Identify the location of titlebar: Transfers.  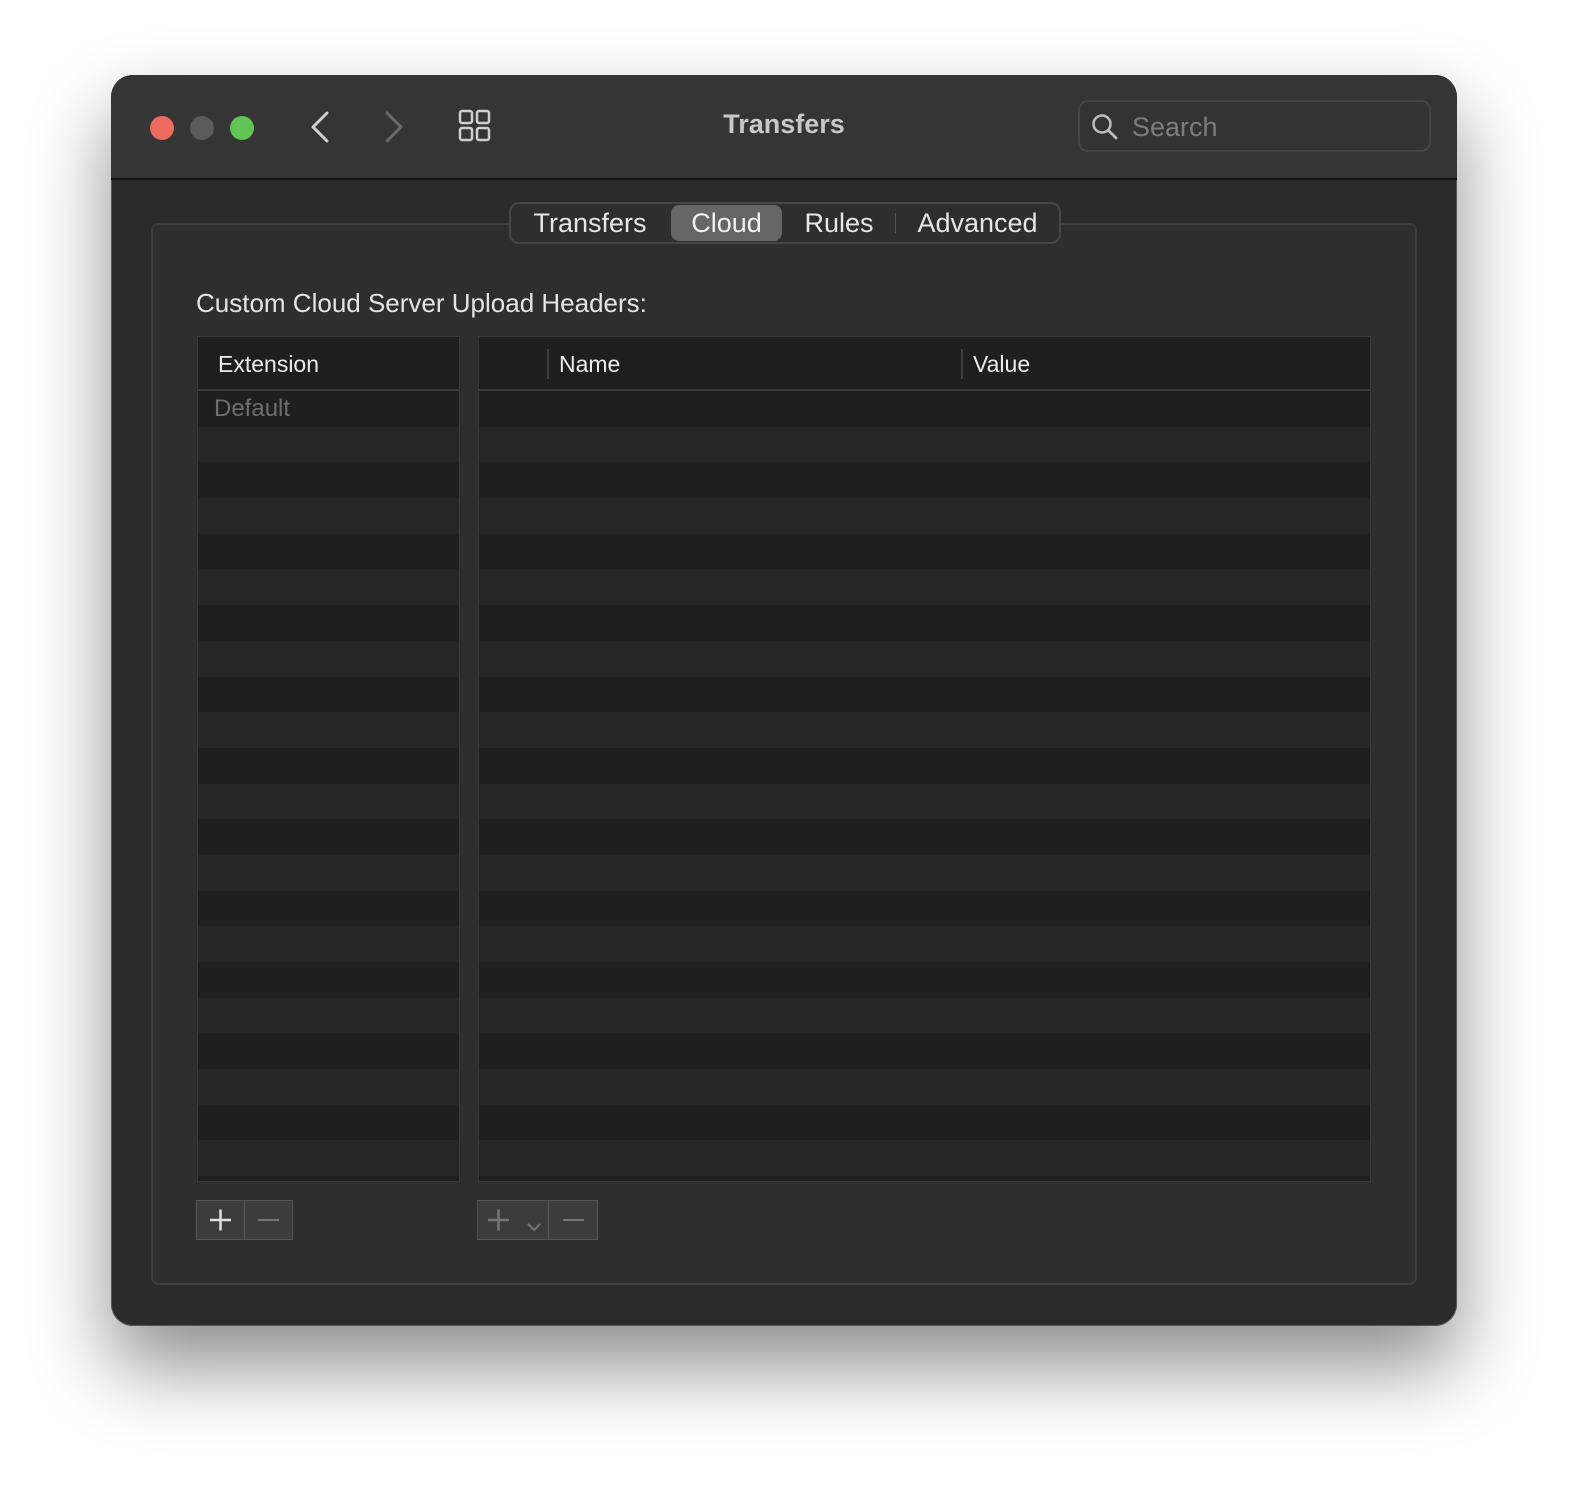
(784, 127).